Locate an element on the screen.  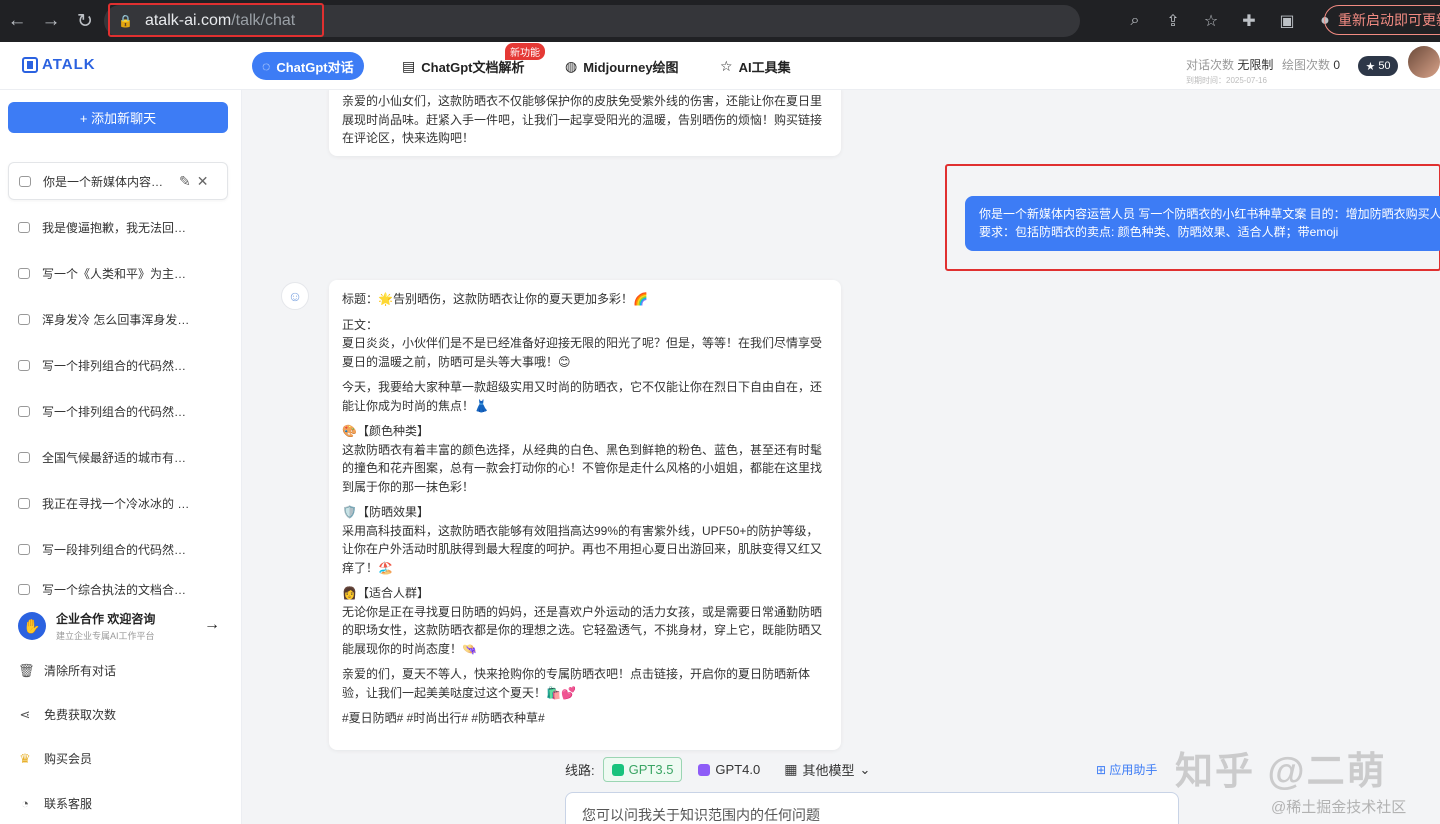
enterprise-subtitle: 建立企业专属AI工作平台 is located at coordinates (105, 636).